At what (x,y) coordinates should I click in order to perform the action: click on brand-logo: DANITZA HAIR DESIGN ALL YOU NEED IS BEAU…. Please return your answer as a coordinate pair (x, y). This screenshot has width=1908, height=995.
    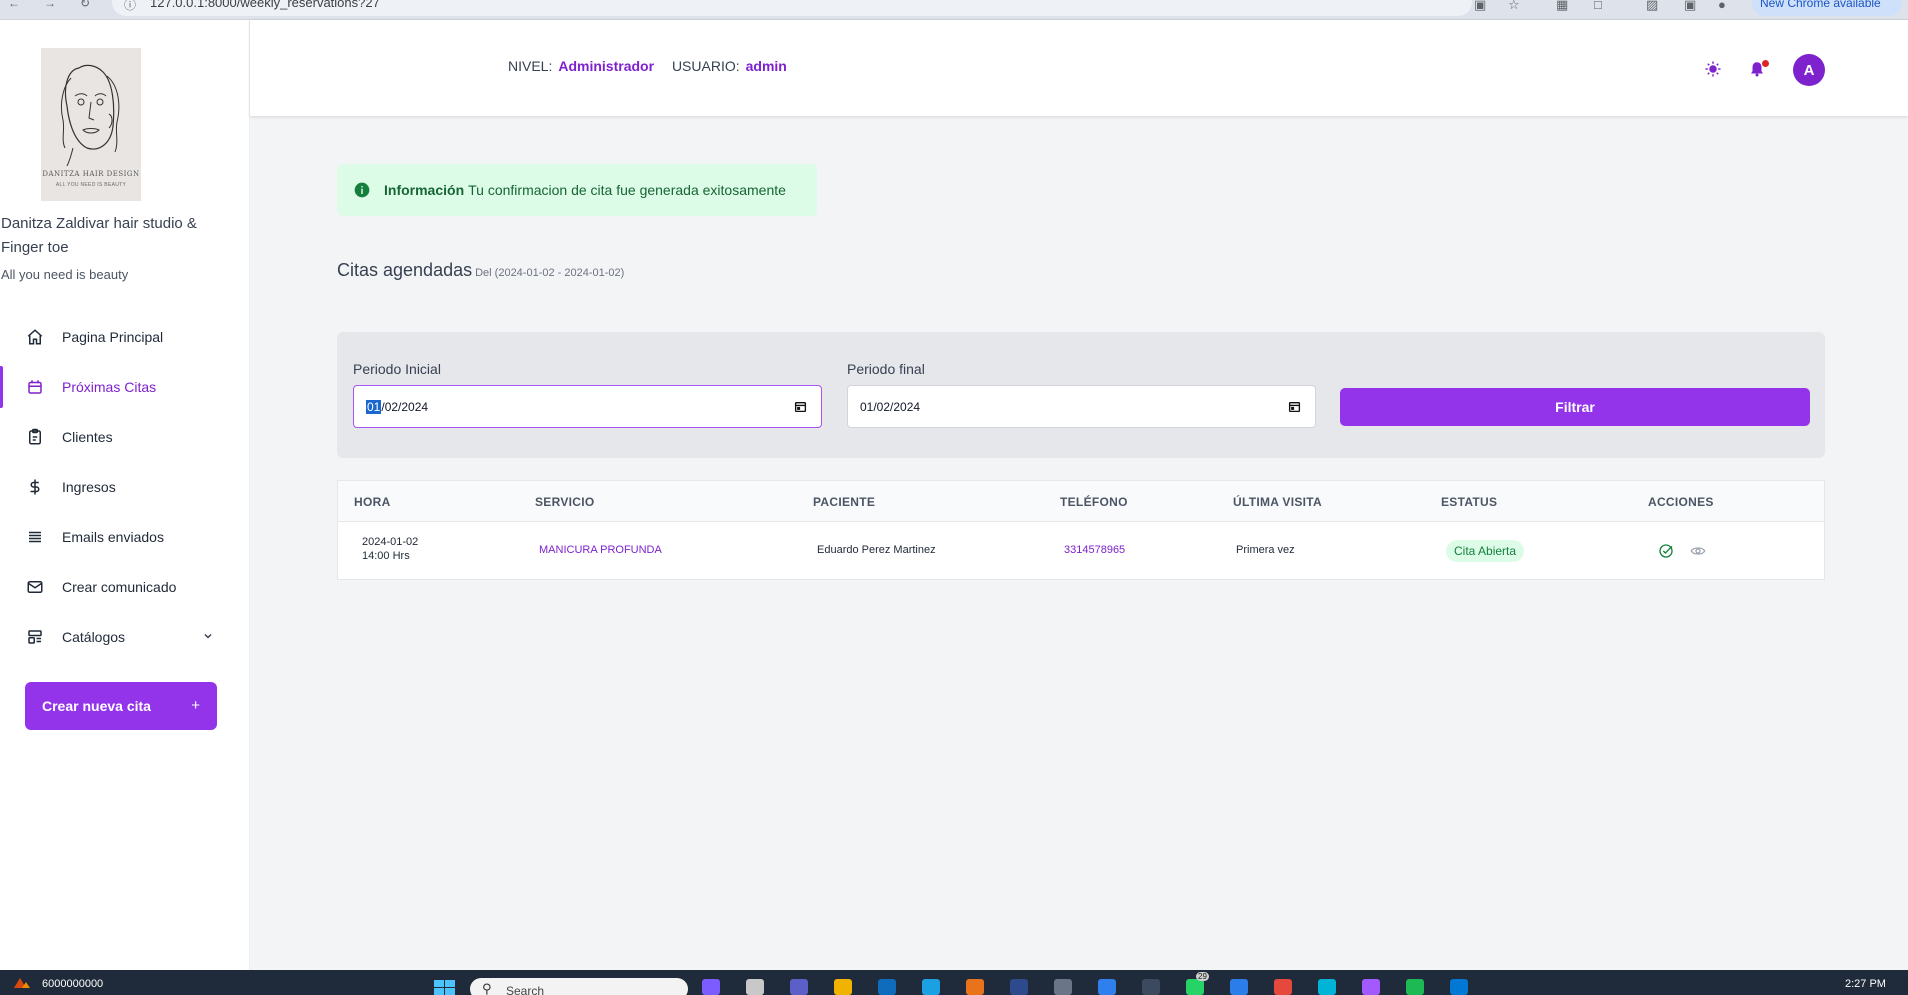
    Looking at the image, I should click on (91, 124).